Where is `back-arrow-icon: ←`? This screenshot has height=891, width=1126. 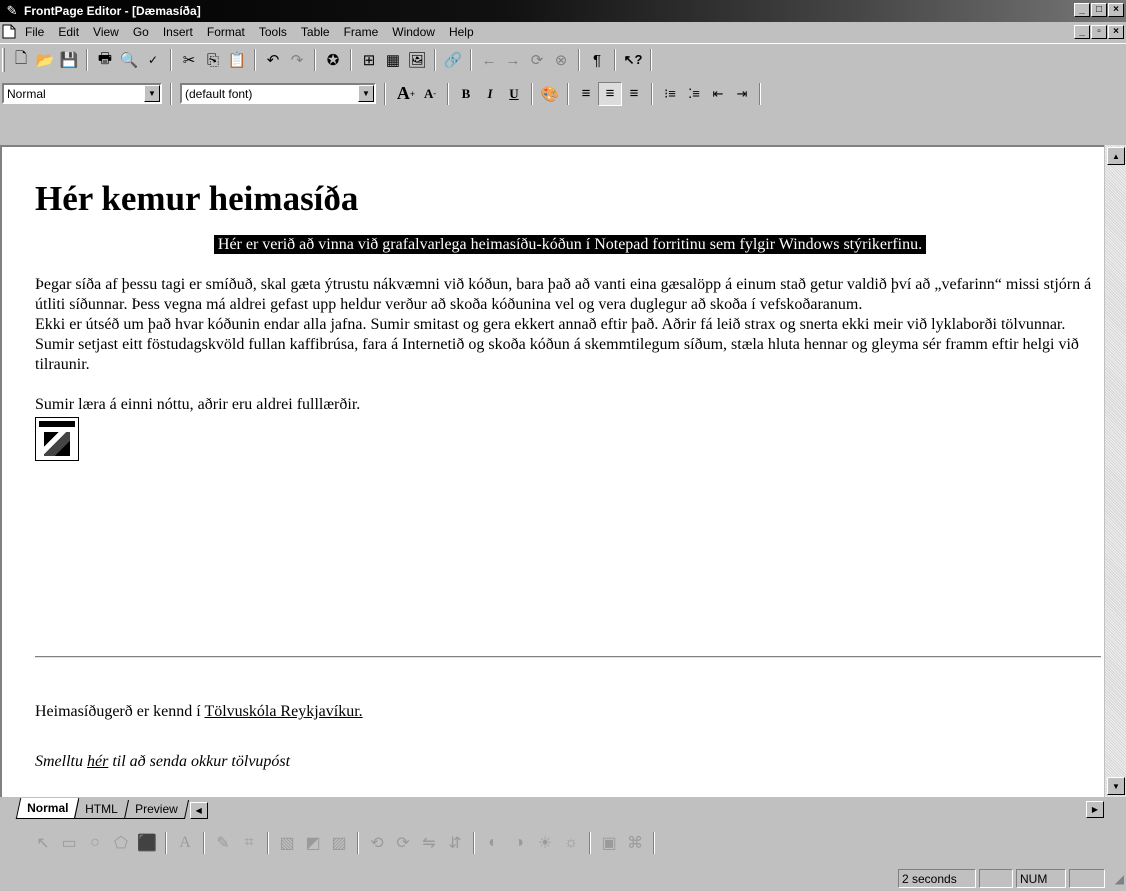 back-arrow-icon: ← is located at coordinates (489, 60).